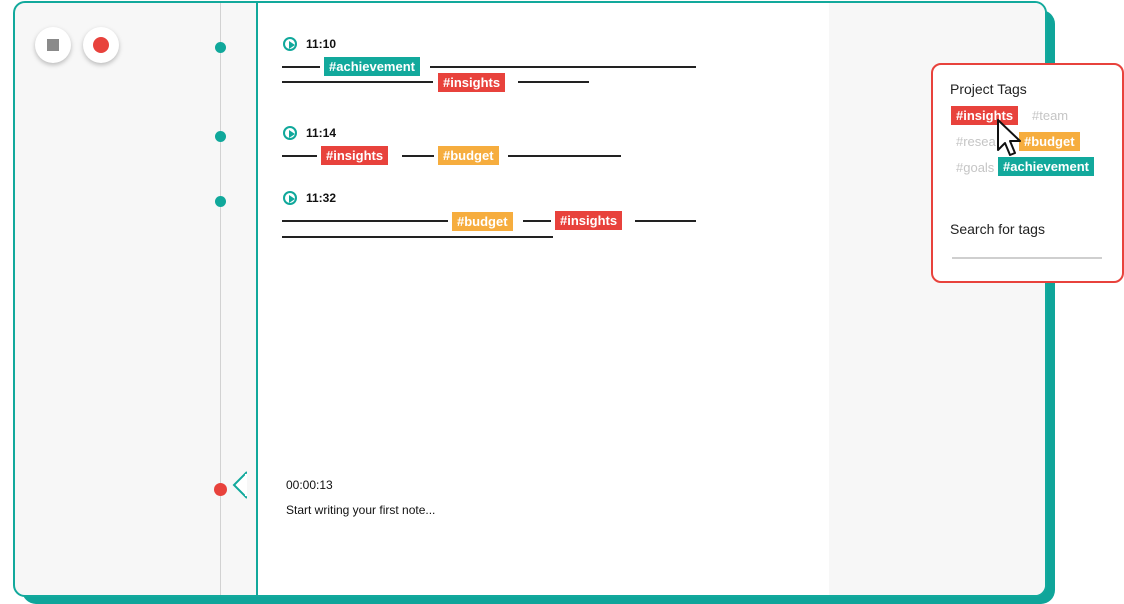  Describe the element at coordinates (1050, 115) in the screenshot. I see `project-tag: #team` at that location.